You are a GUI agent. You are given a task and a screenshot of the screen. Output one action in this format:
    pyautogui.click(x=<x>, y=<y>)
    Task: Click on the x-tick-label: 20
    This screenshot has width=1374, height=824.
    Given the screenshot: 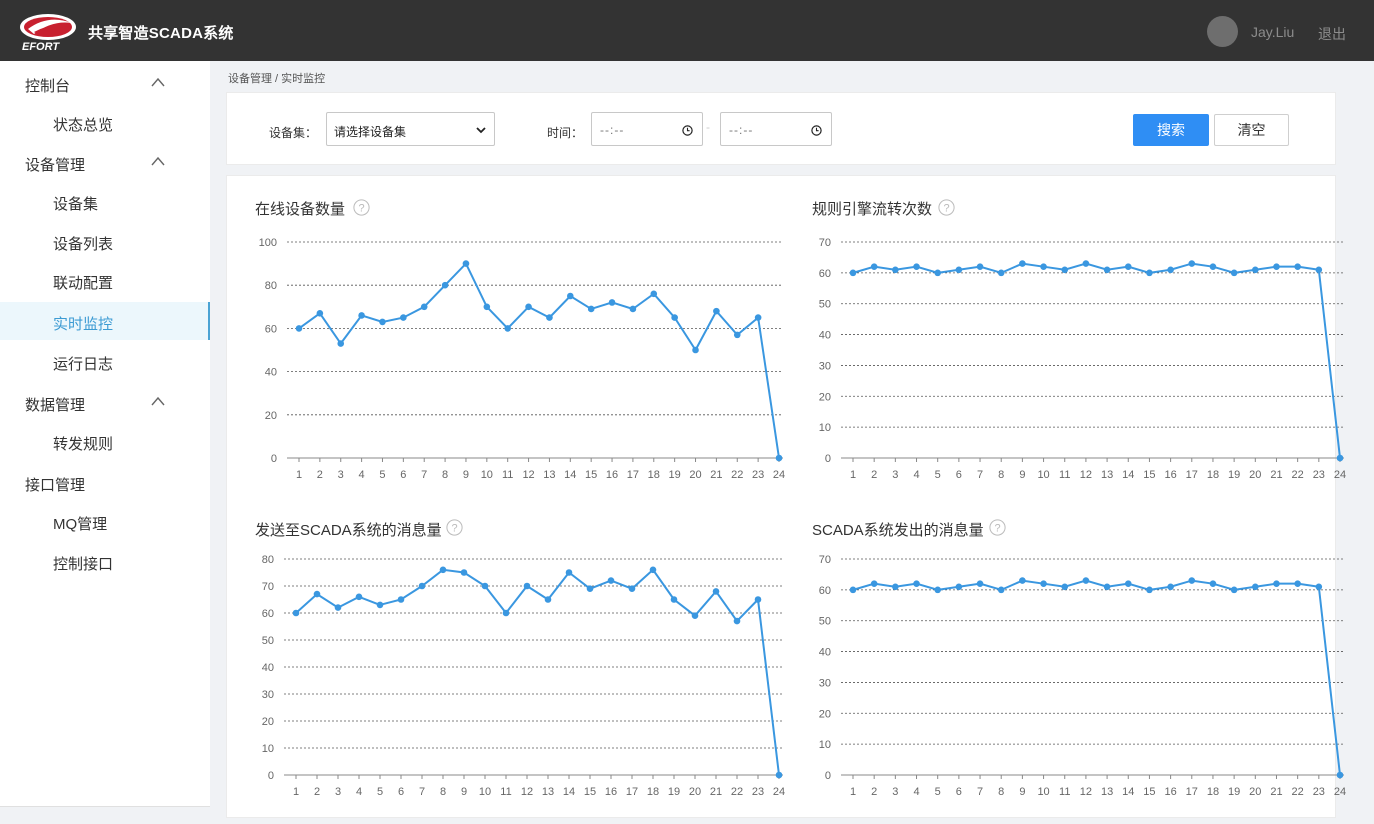 What is the action you would take?
    pyautogui.click(x=695, y=475)
    